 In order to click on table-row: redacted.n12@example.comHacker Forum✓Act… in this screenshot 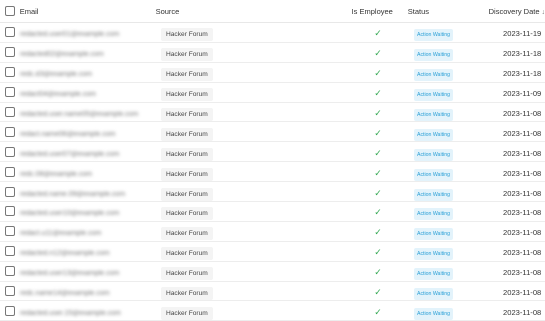, I will do `click(272, 252)`.